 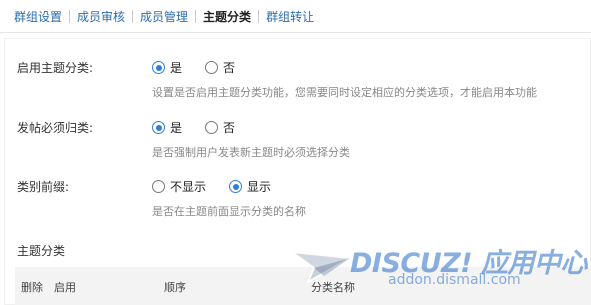 What do you see at coordinates (220, 67) in the screenshot?
I see `enable-category-no-option: 否` at bounding box center [220, 67].